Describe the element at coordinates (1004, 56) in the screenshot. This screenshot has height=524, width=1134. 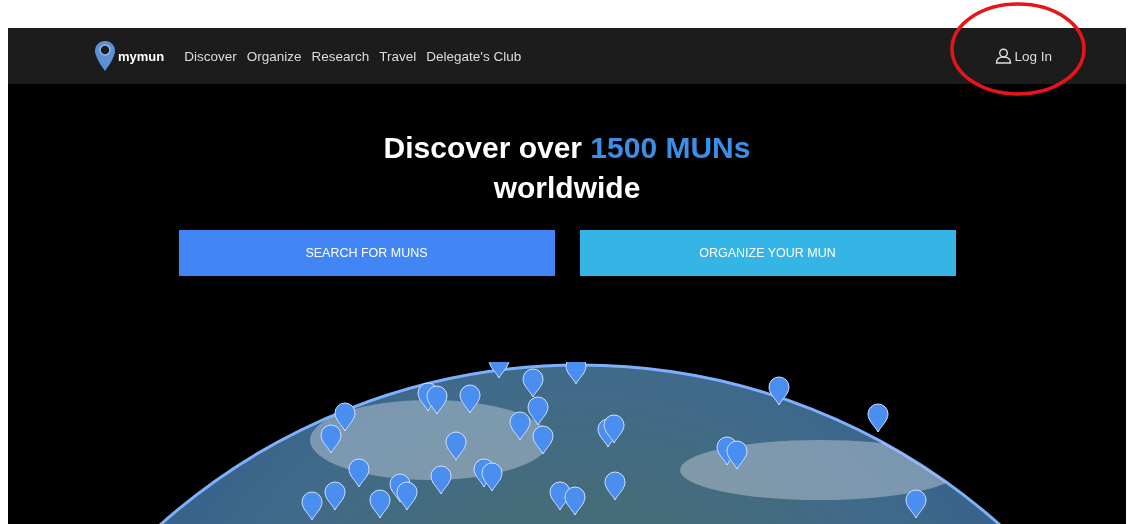
I see `user-icon` at that location.